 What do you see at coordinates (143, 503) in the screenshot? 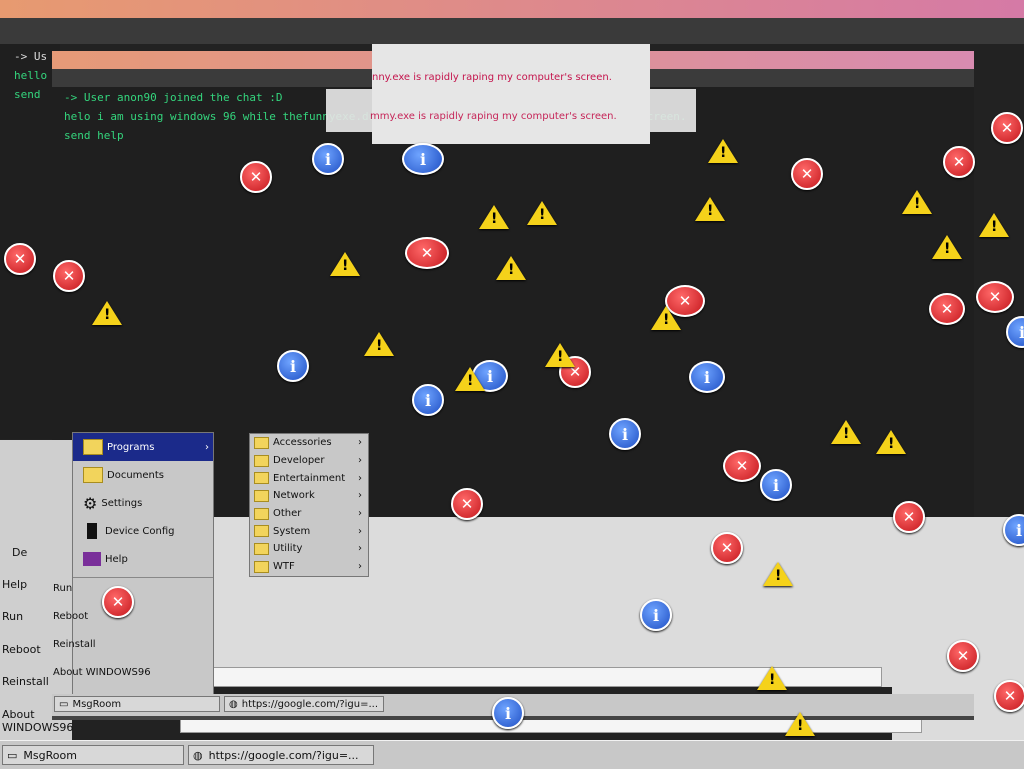
I see `menu-item-settings: ⚙ Settings` at bounding box center [143, 503].